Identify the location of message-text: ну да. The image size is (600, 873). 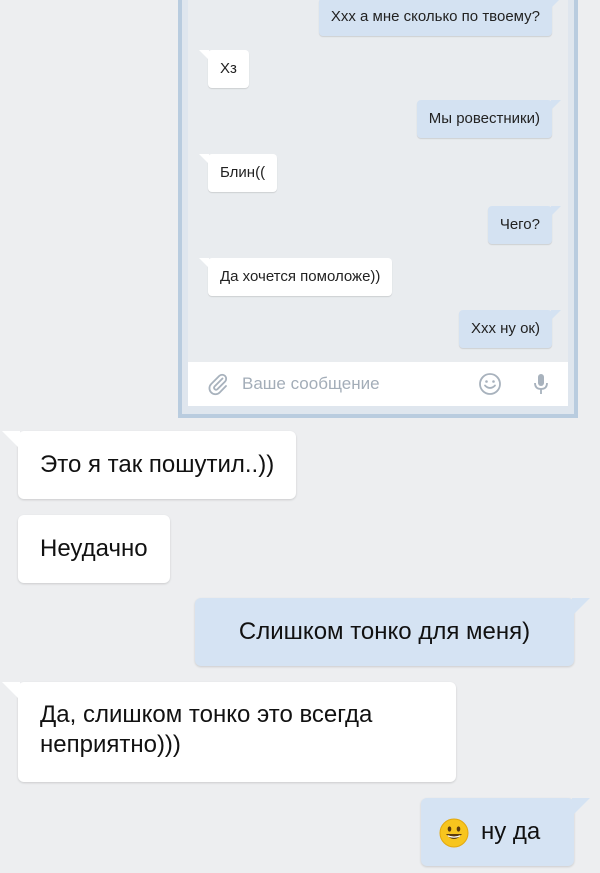
(511, 831).